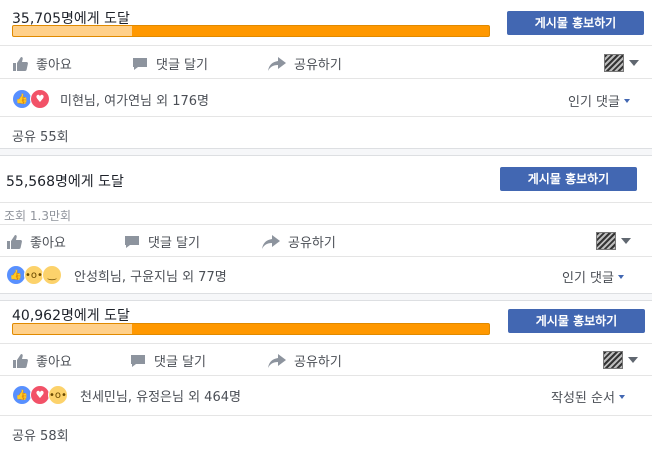 The width and height of the screenshot is (652, 451). Describe the element at coordinates (326, 99) in the screenshot. I see `reactions-row: 👍 ♥ 미현님, 여가연님 외 176명 인기 댓글` at that location.